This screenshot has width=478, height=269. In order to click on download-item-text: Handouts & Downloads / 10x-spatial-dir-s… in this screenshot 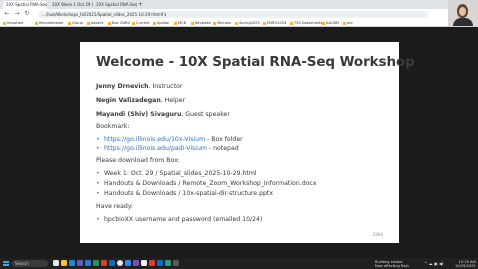, I will do `click(189, 193)`.